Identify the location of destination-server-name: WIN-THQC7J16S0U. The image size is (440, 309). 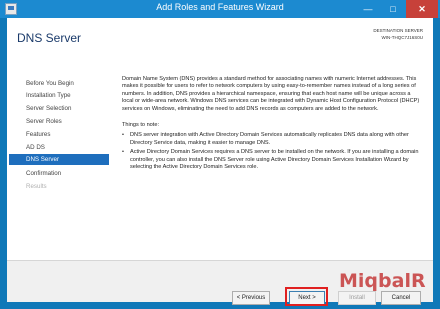
(402, 37).